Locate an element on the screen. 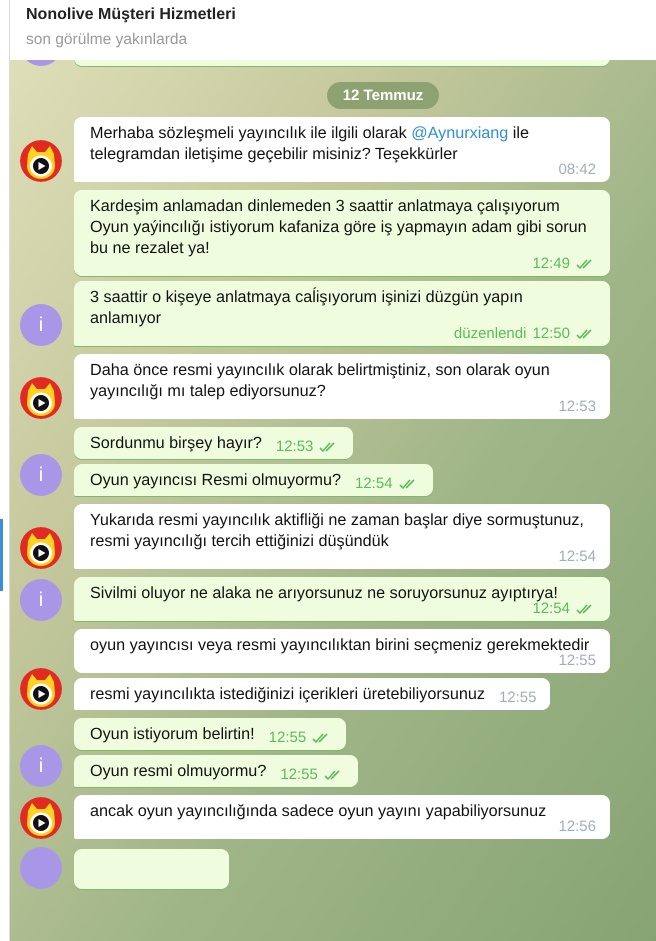  message-text: Sivilmi oluyor ne alaka ne arıyorsunuz ne soruyorsunuz ayıptırya! is located at coordinates (324, 592).